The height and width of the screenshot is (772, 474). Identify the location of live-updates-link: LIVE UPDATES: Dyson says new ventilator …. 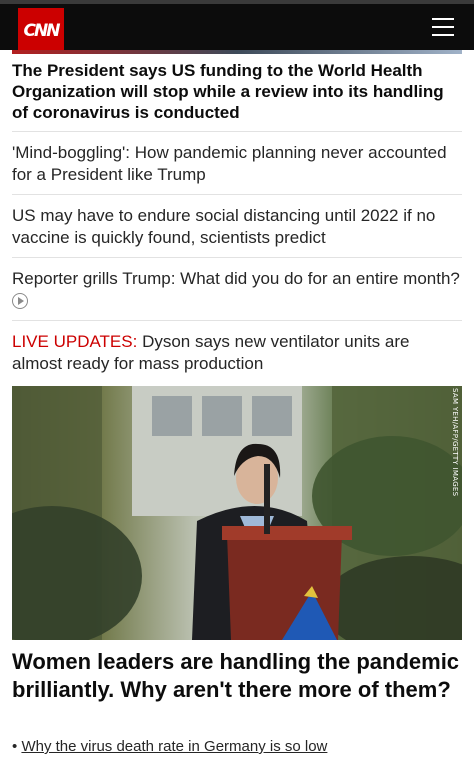
(237, 357).